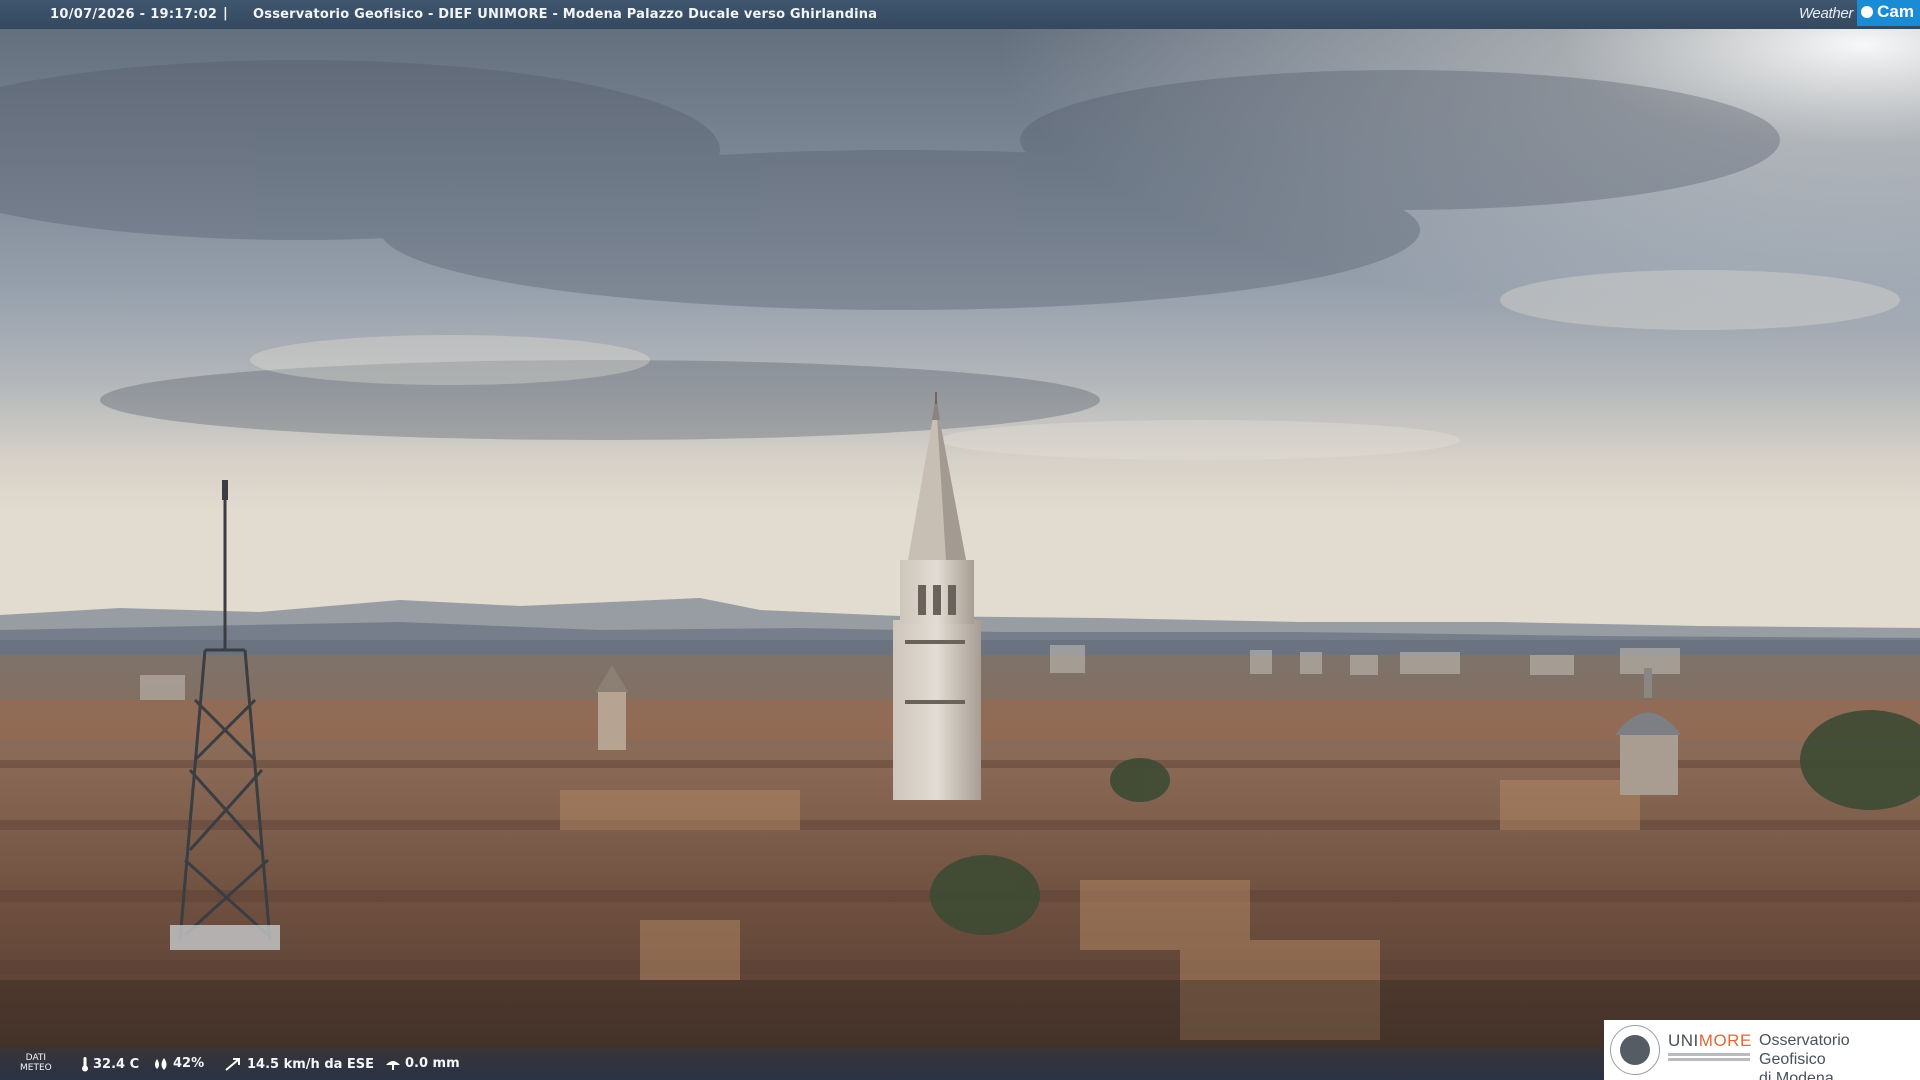 The height and width of the screenshot is (1080, 1920). What do you see at coordinates (432, 1063) in the screenshot?
I see `rain-value: 0.0 mm` at bounding box center [432, 1063].